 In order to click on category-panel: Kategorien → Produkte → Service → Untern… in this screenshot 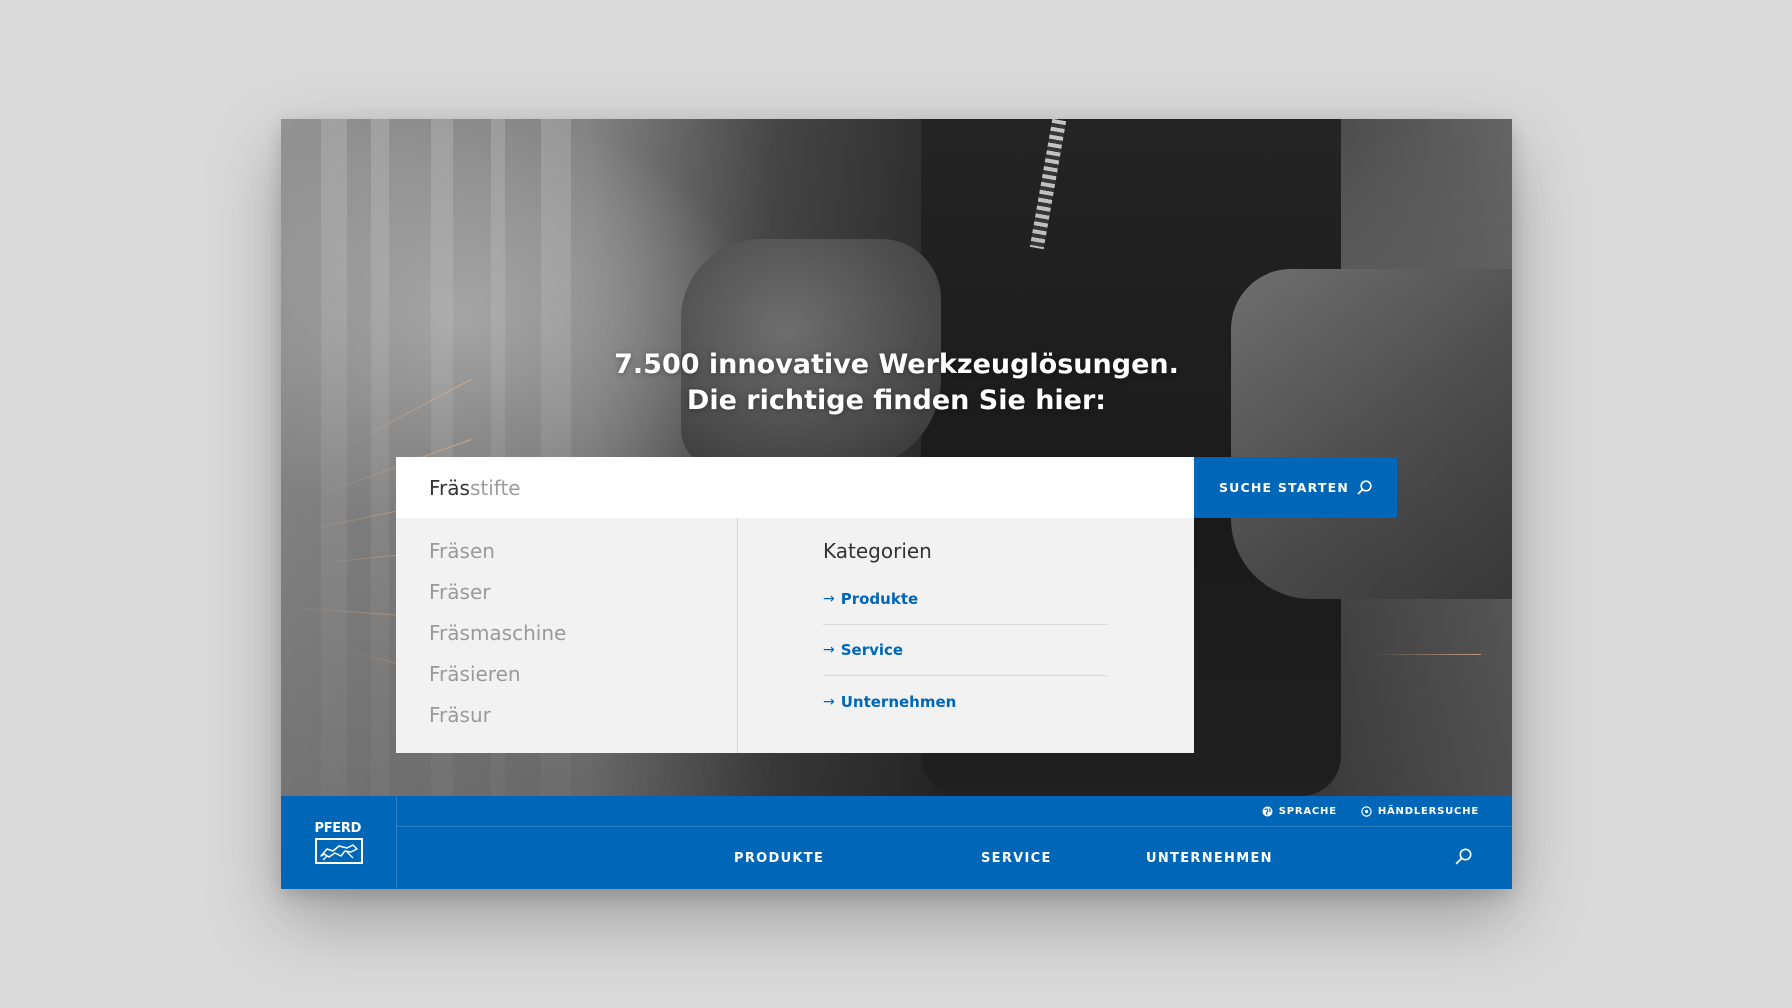, I will do `click(922, 635)`.